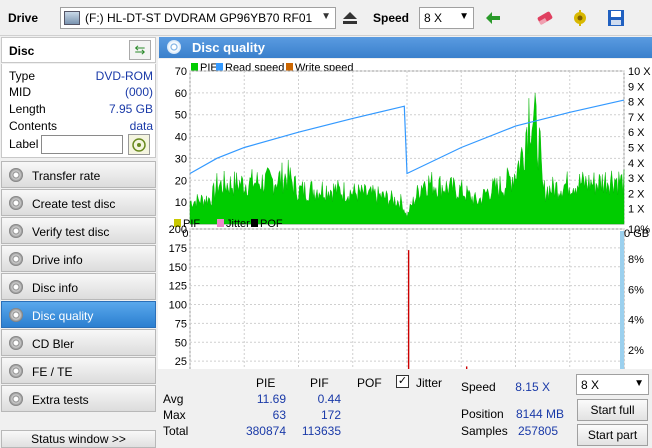 The image size is (652, 448). What do you see at coordinates (194, 67) in the screenshot?
I see `legend-pie-swatch` at bounding box center [194, 67].